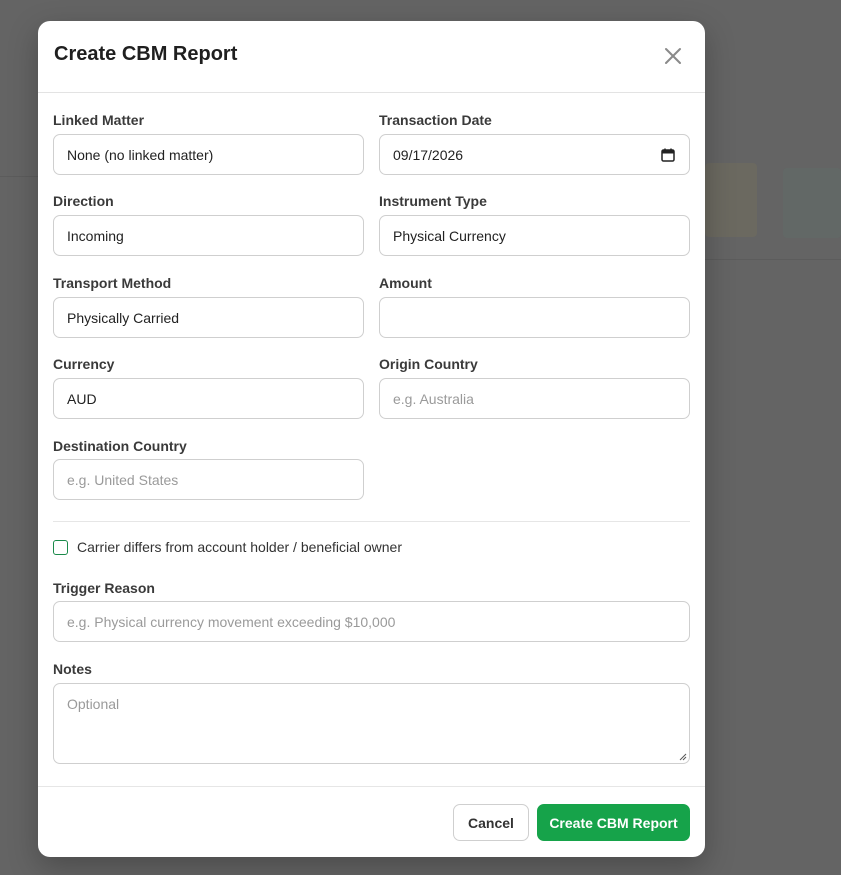 This screenshot has height=875, width=841. Describe the element at coordinates (491, 822) in the screenshot. I see `cancel-button: Cancel` at that location.